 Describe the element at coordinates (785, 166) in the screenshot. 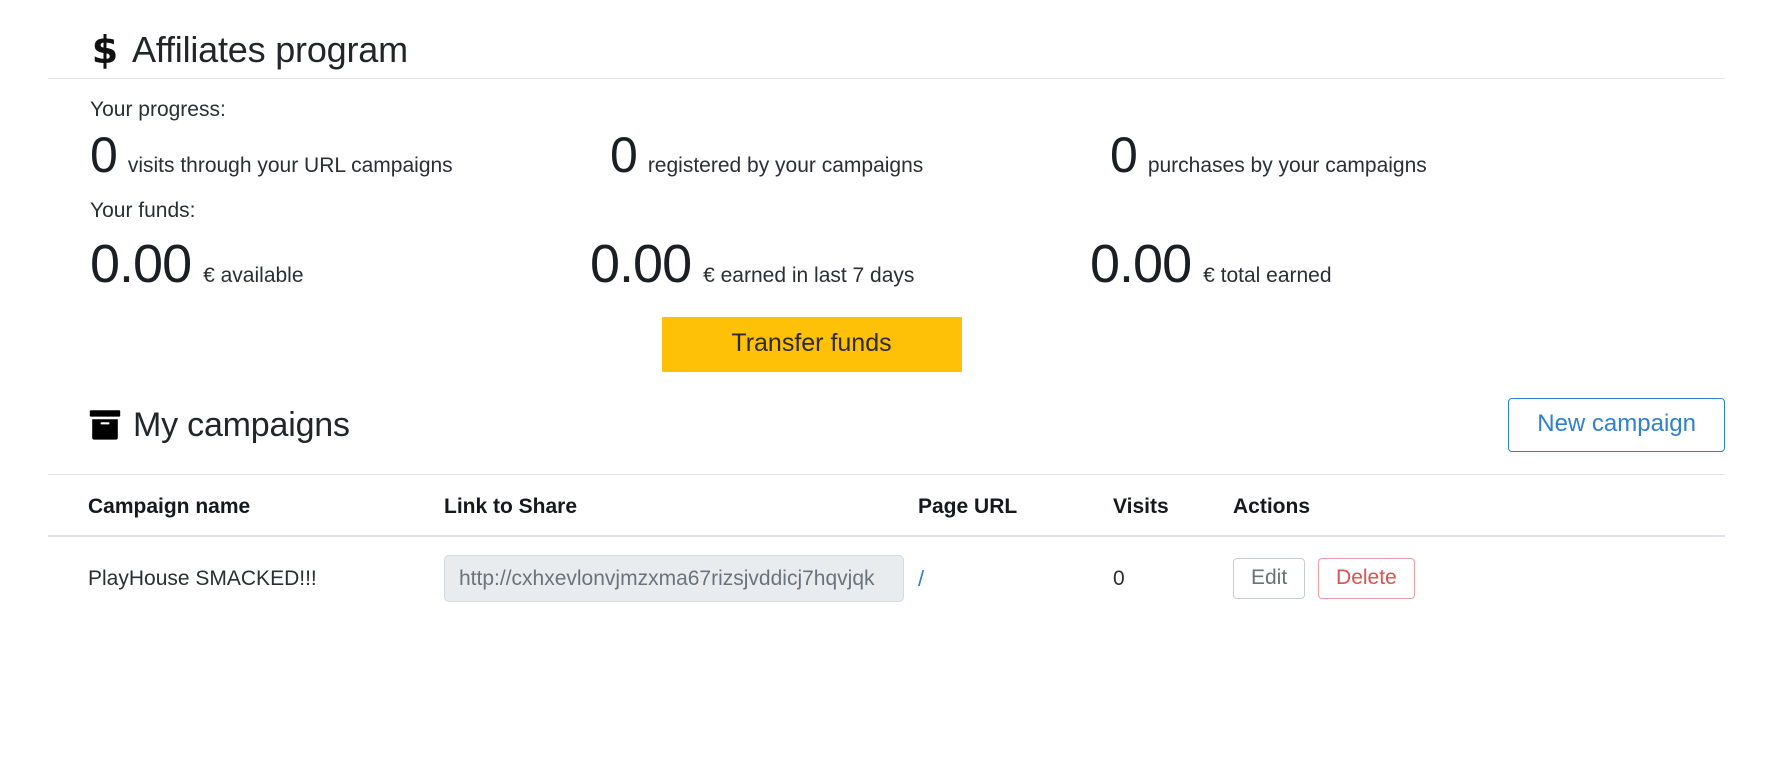

I see `stat-registered-label: registered by your campaigns` at that location.